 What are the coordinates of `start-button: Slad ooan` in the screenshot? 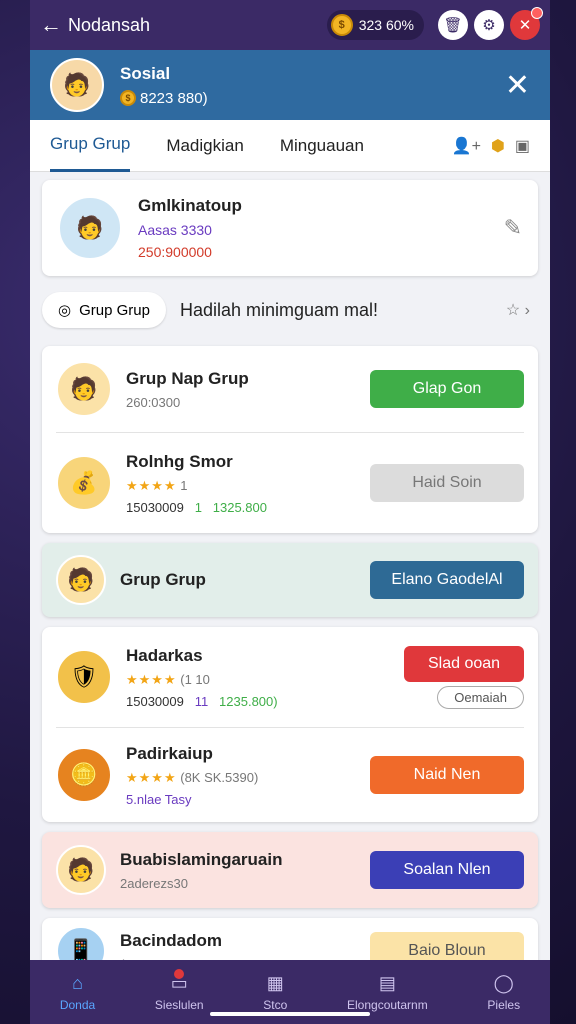 It's located at (464, 663).